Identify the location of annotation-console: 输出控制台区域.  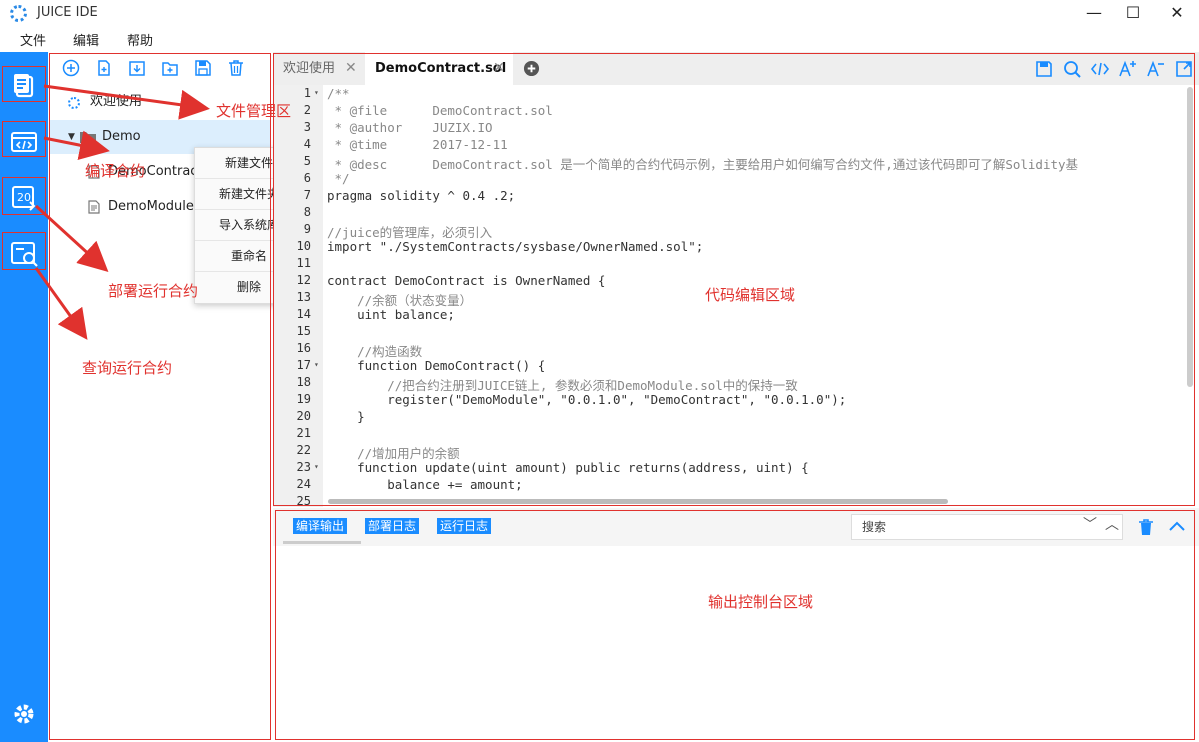
(761, 602).